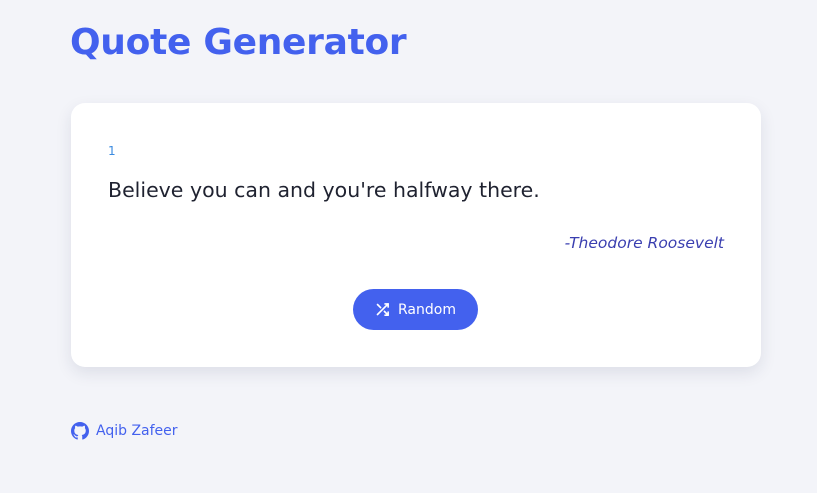  I want to click on github-profile-link: Aqib Zafeer, so click(124, 431).